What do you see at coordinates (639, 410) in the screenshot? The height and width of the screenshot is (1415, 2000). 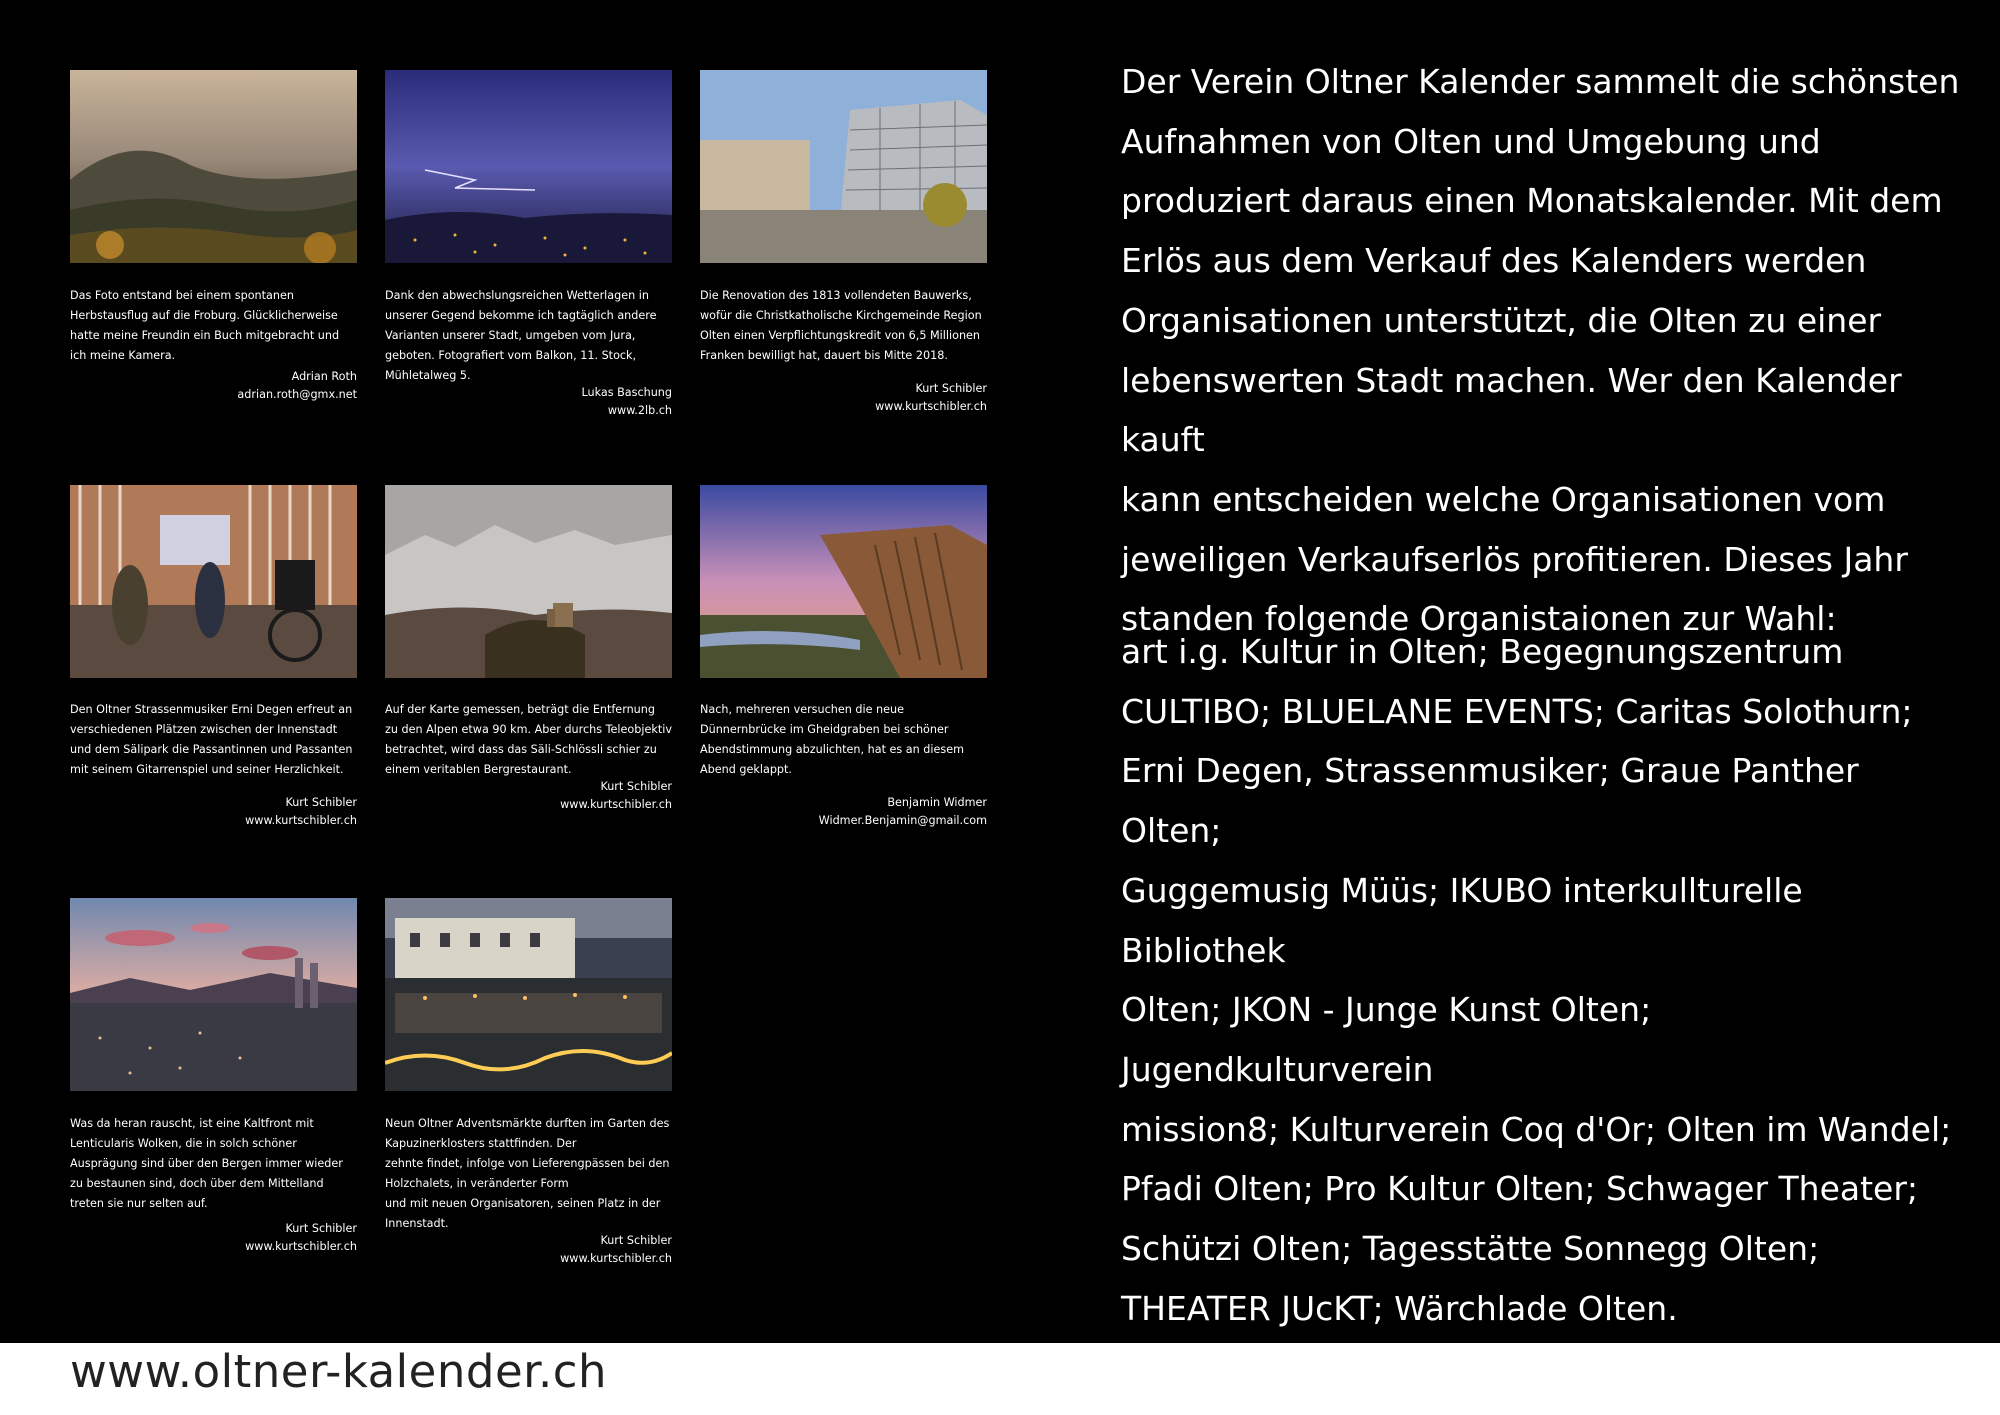 I see `author-contact: www.2lb.ch` at bounding box center [639, 410].